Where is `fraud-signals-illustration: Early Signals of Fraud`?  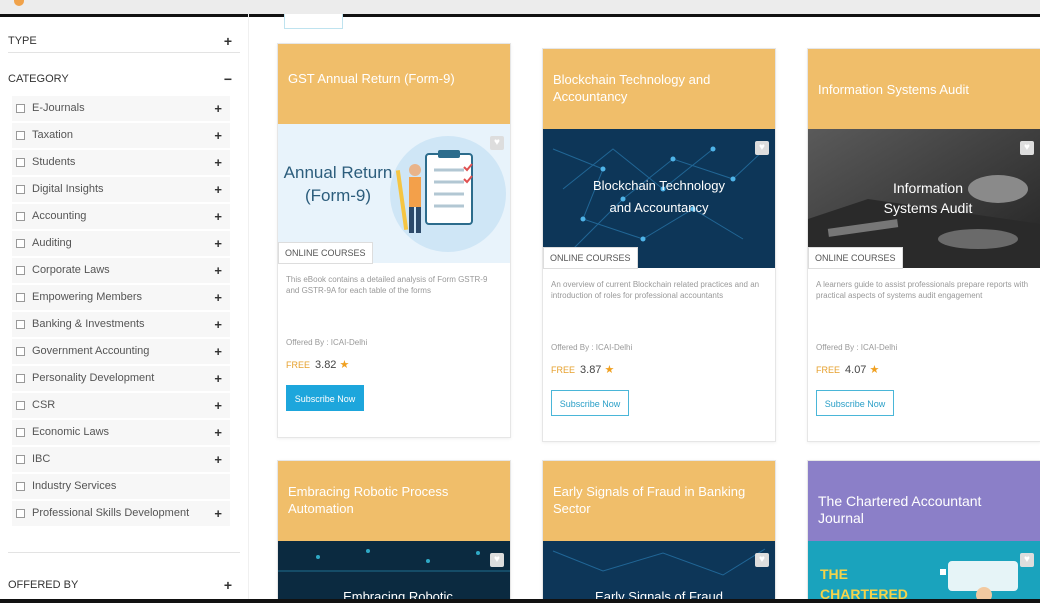
fraud-signals-illustration: Early Signals of Fraud is located at coordinates (659, 572).